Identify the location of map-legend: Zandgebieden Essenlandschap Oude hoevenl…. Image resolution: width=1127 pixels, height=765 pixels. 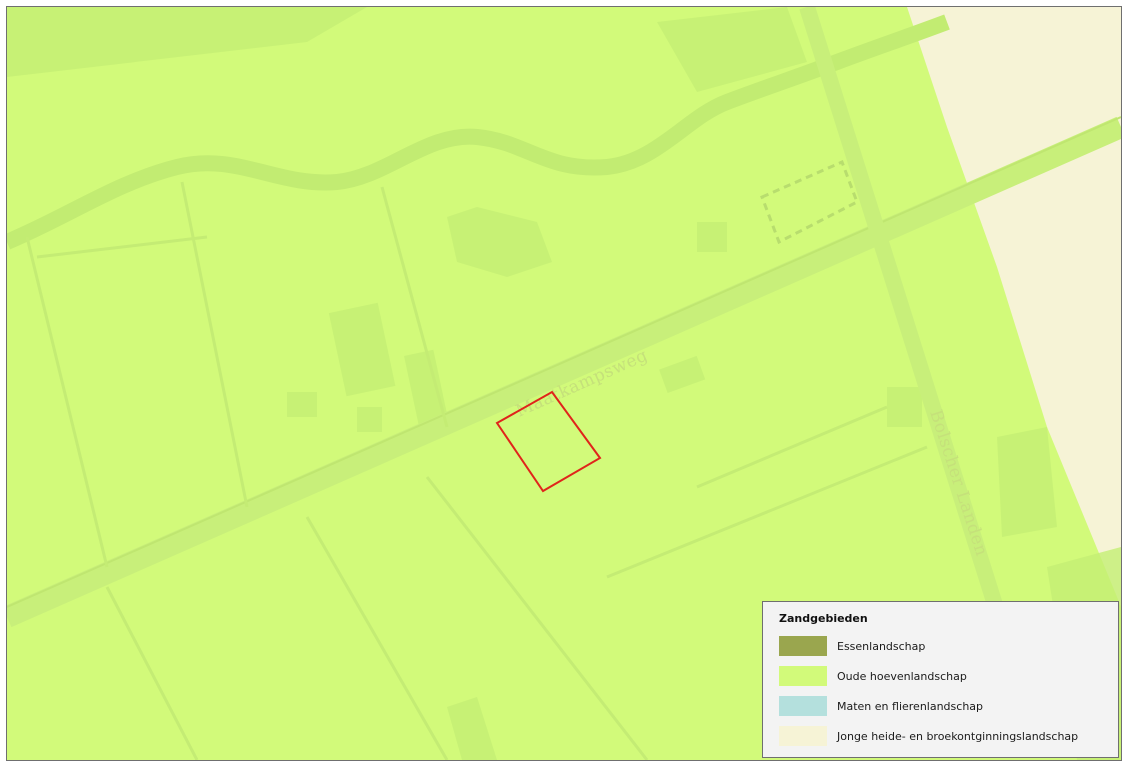
(940, 679).